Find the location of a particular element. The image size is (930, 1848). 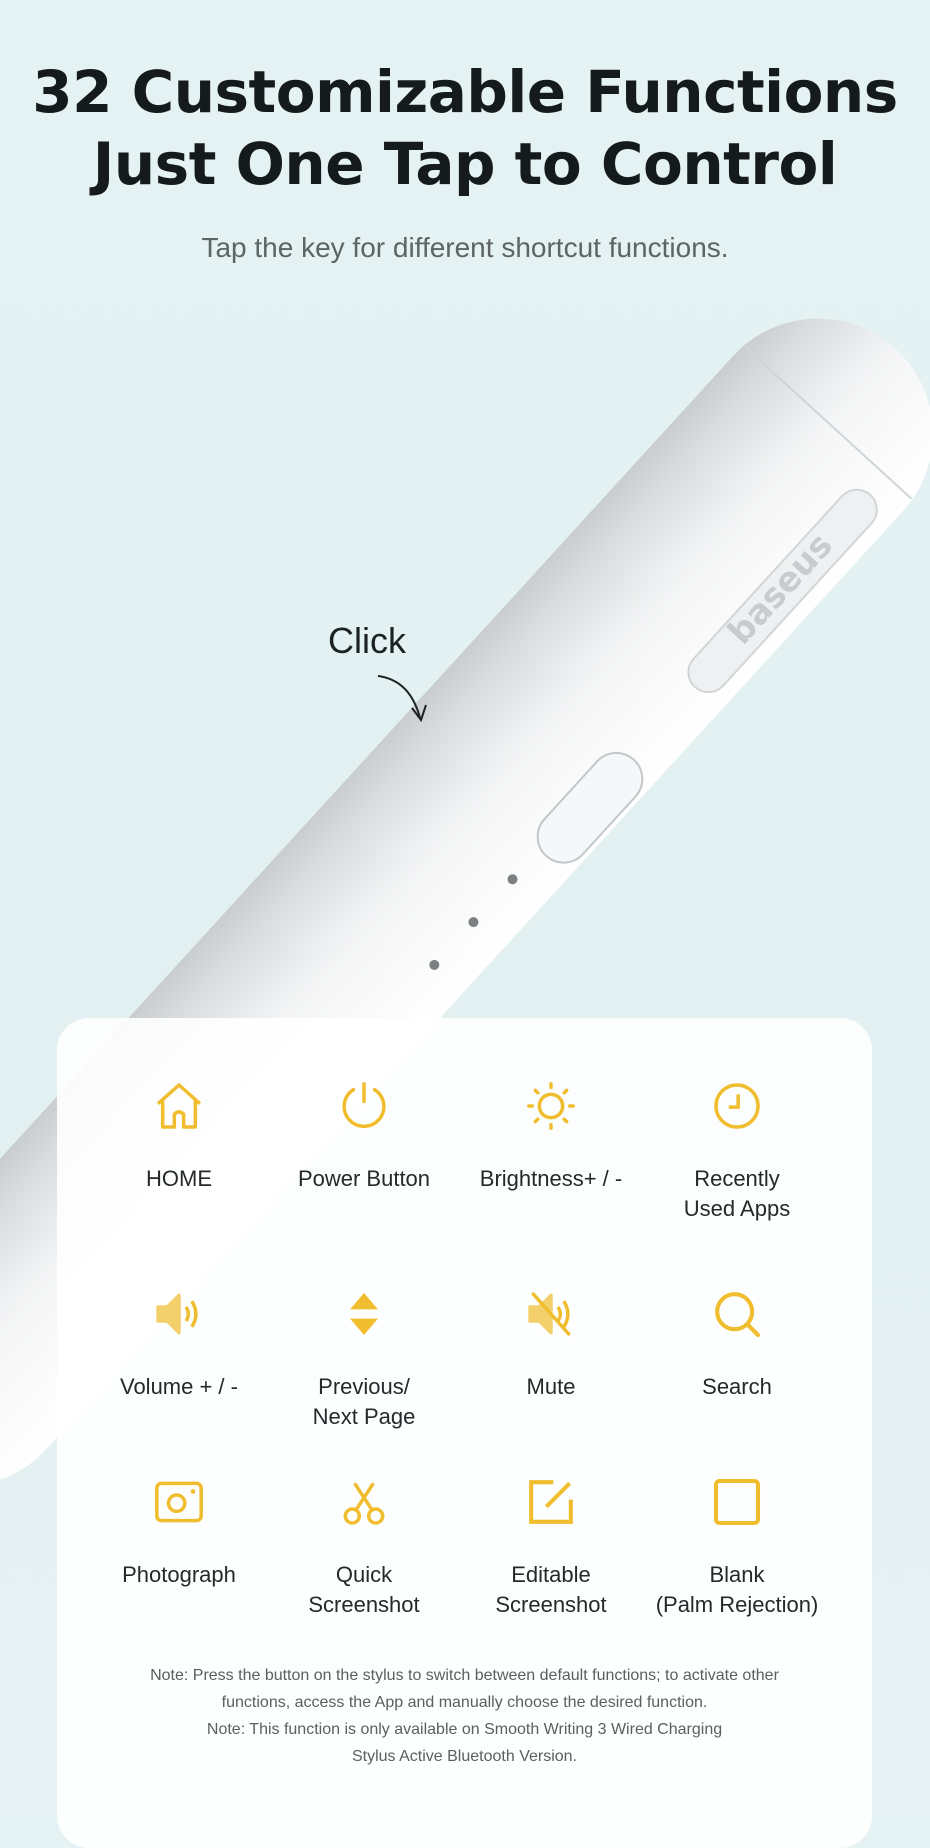

function-item: HOME is located at coordinates (179, 1136).